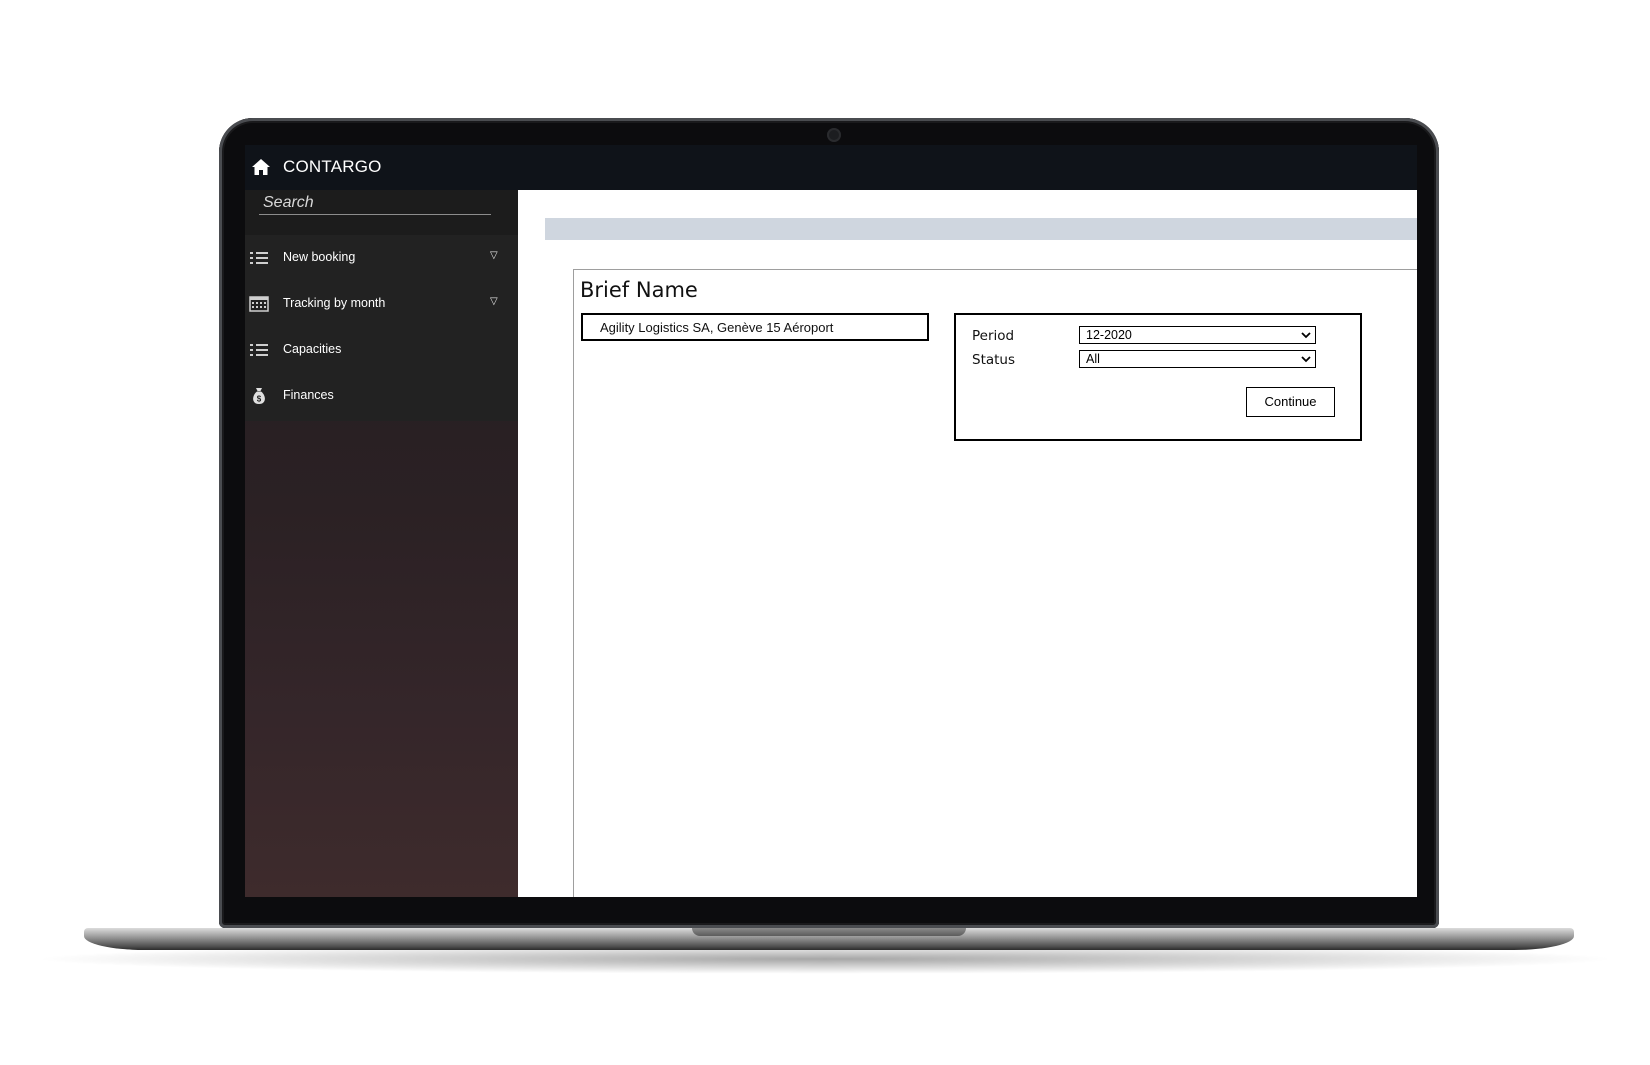 The height and width of the screenshot is (1065, 1650). I want to click on sidebar-item-label: Capacities, so click(312, 349).